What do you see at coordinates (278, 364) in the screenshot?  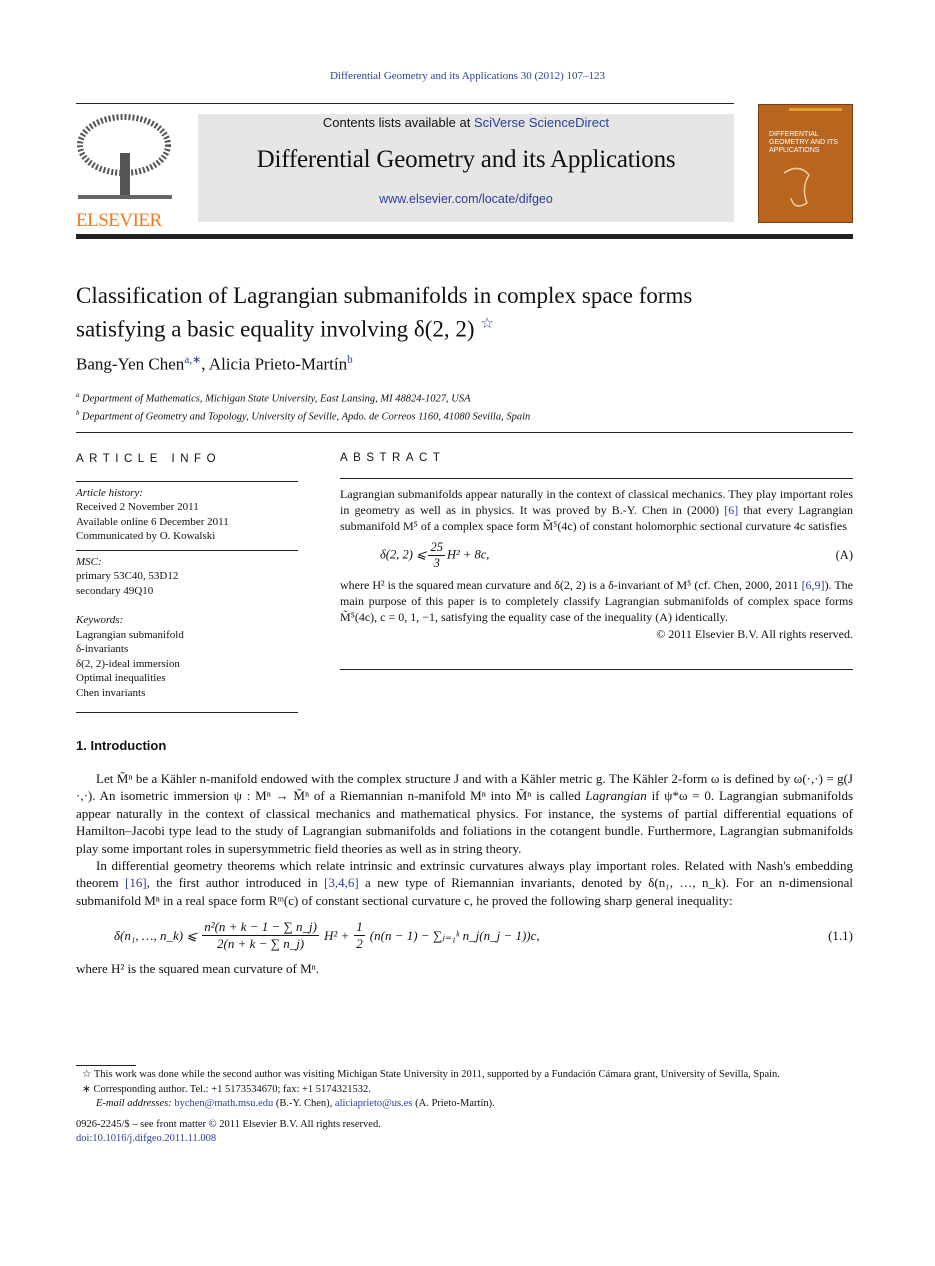 I see `author-name: Alicia Prieto-Martín` at bounding box center [278, 364].